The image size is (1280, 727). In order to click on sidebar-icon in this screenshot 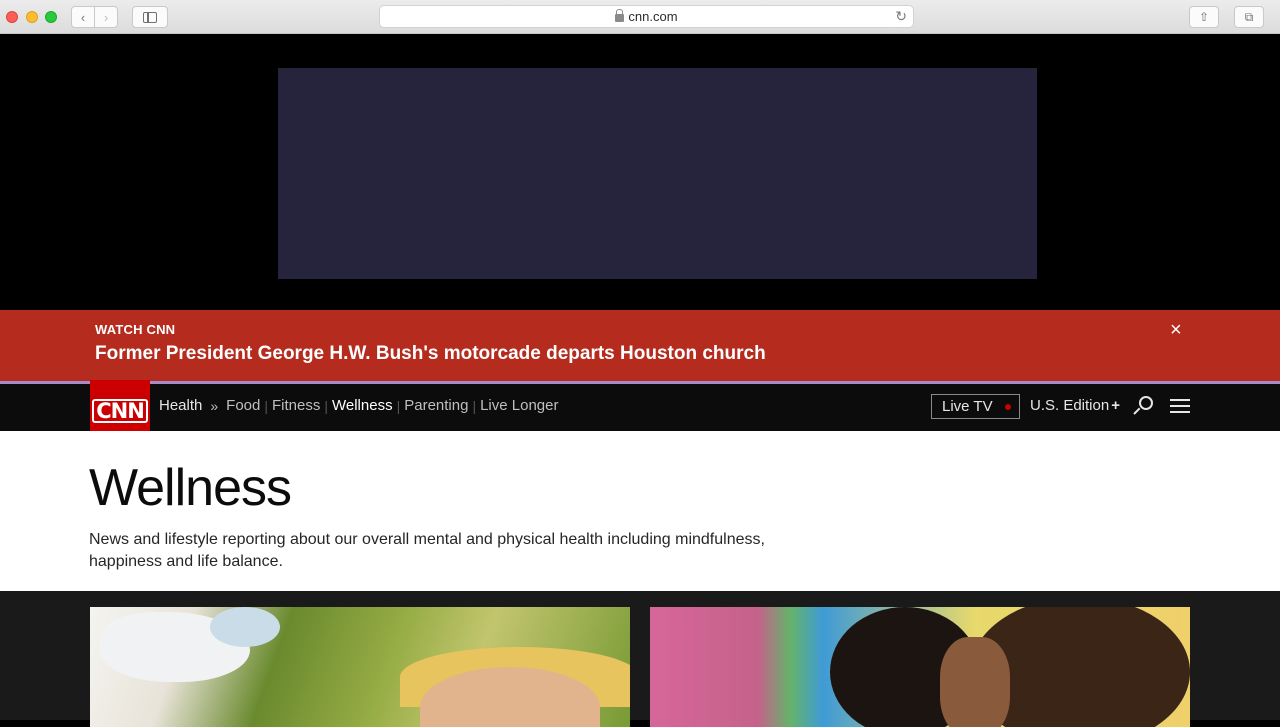, I will do `click(150, 17)`.